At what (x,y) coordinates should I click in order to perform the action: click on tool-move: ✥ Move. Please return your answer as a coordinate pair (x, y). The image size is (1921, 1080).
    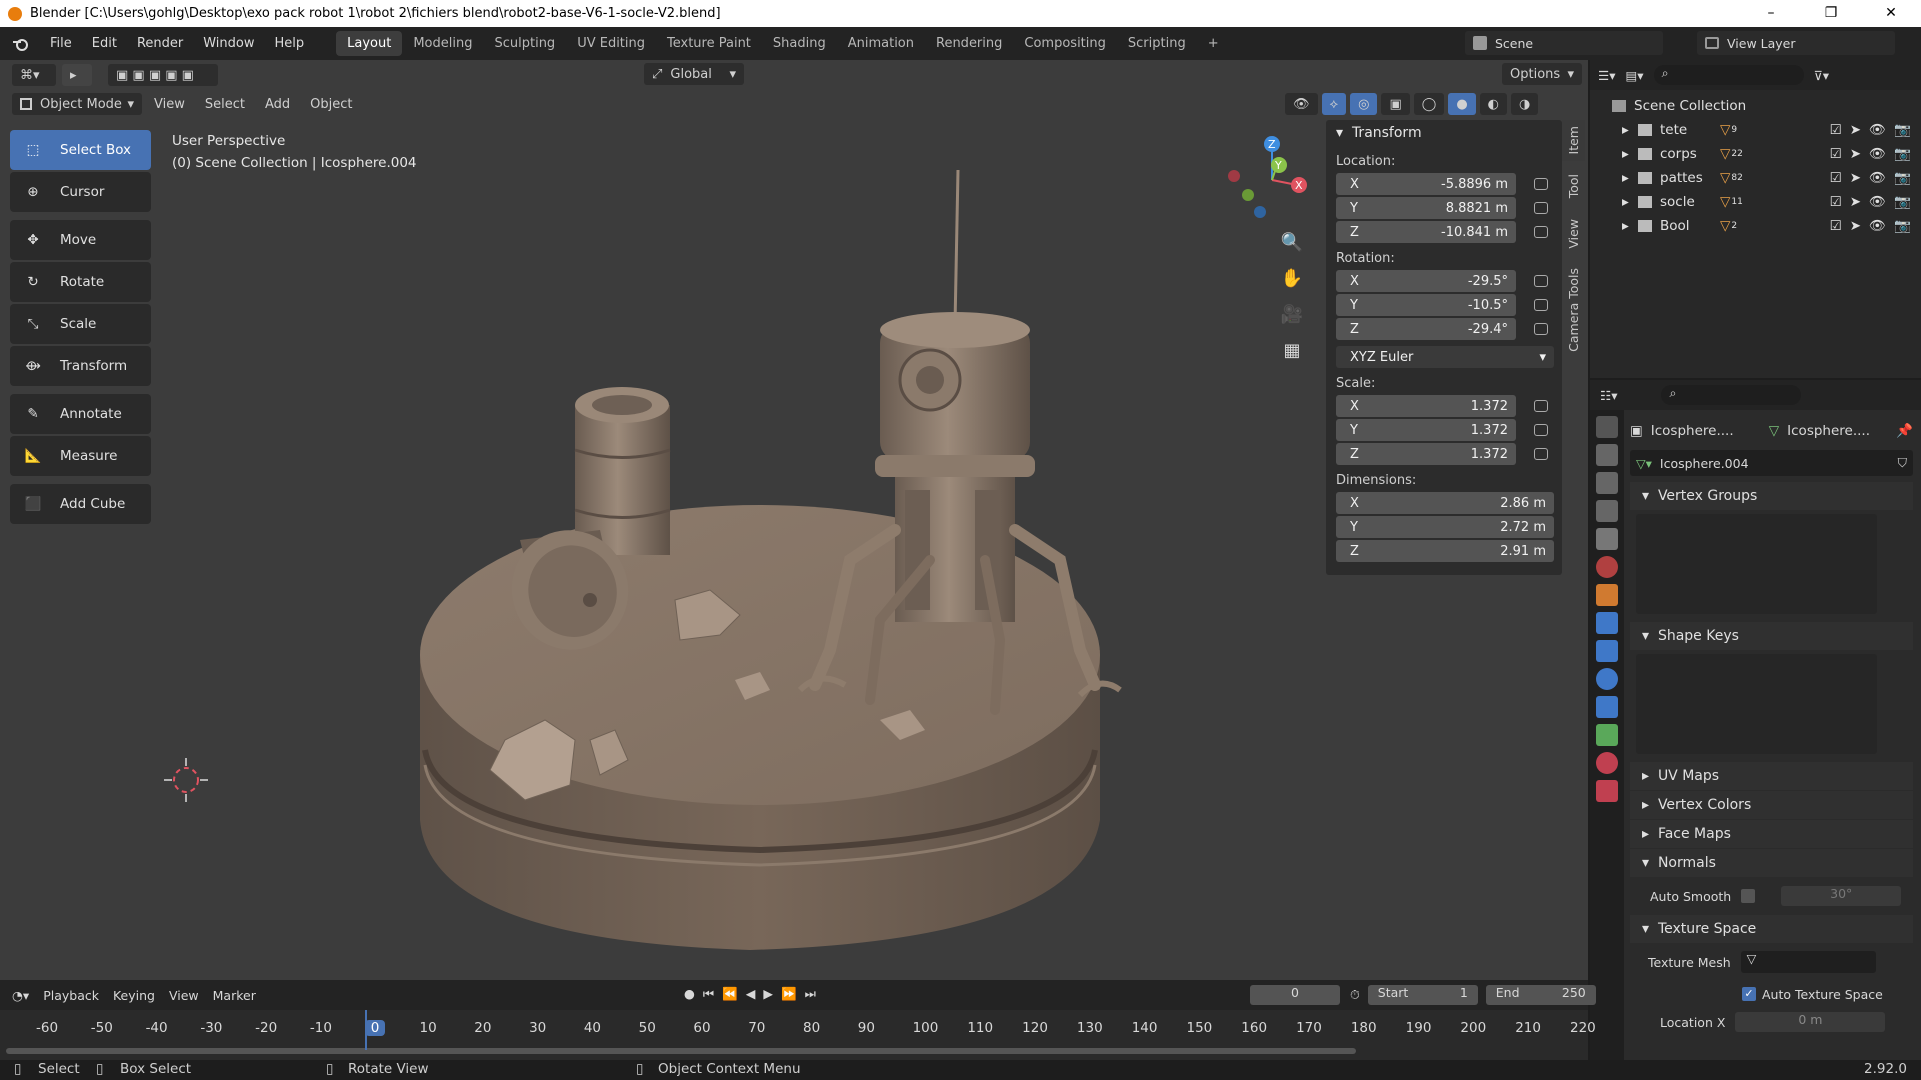
    Looking at the image, I should click on (80, 240).